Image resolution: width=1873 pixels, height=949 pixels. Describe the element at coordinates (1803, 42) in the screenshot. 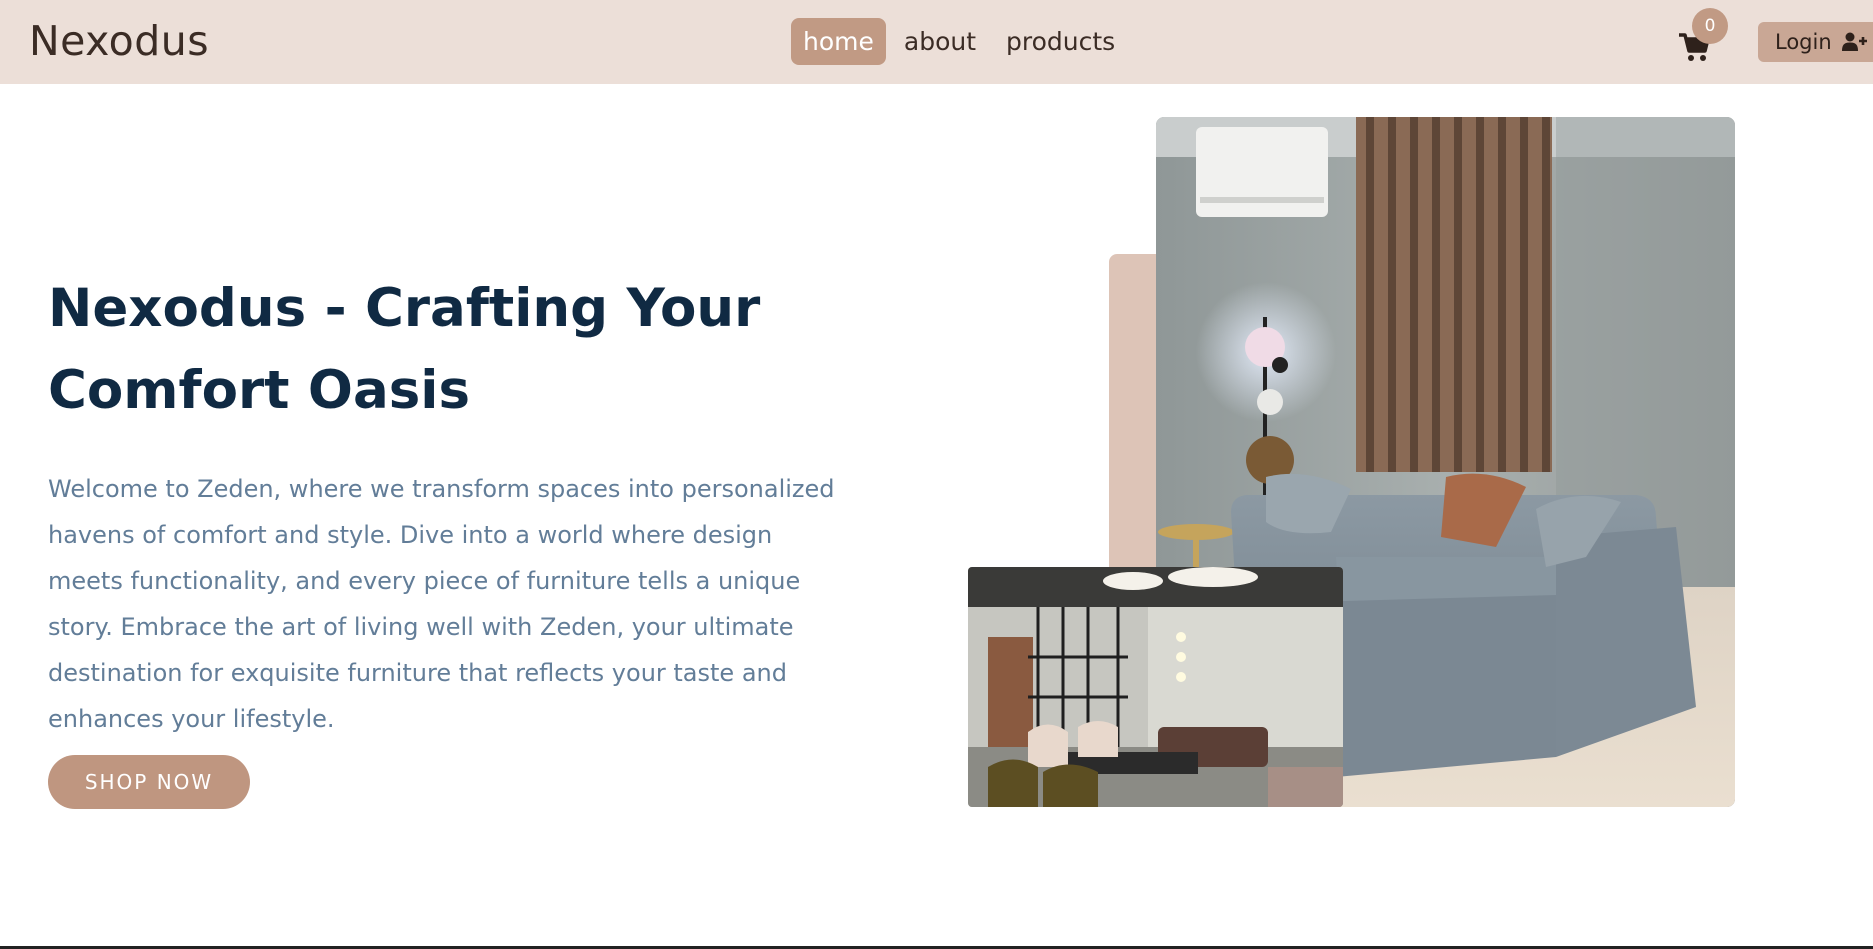

I see `login-label: Login` at that location.